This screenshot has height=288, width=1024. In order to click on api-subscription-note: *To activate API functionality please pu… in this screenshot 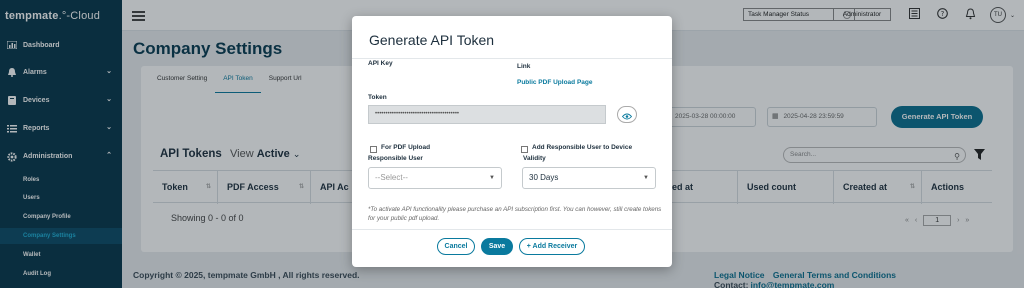, I will do `click(515, 214)`.